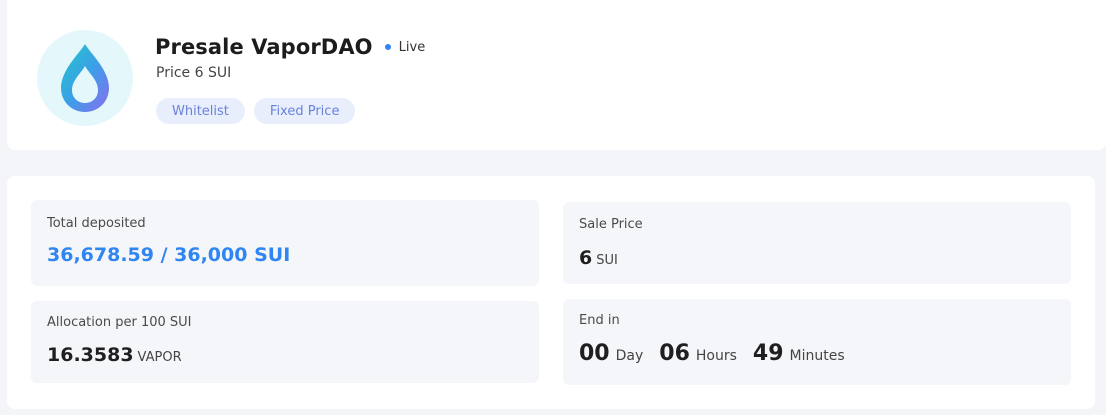 The image size is (1106, 415). Describe the element at coordinates (264, 47) in the screenshot. I see `page-title: Presale VaporDAO` at that location.